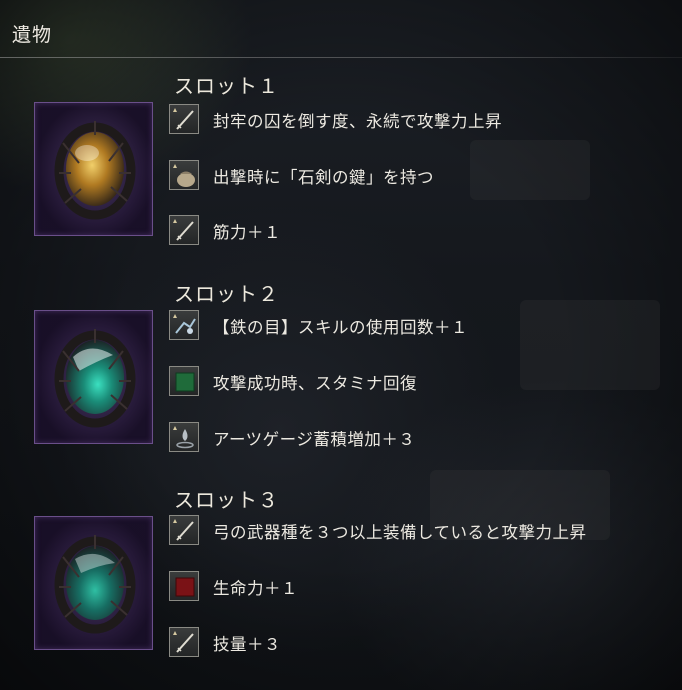  I want to click on slot-1-title: スロット１, so click(226, 86).